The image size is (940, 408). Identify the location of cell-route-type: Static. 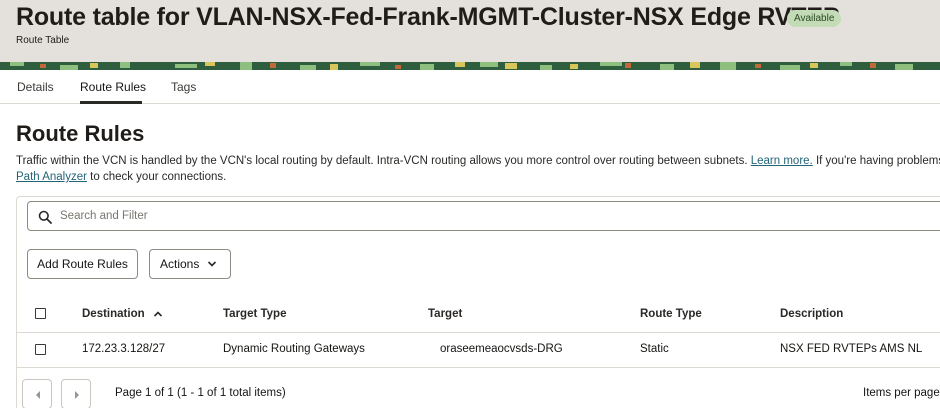
(654, 349).